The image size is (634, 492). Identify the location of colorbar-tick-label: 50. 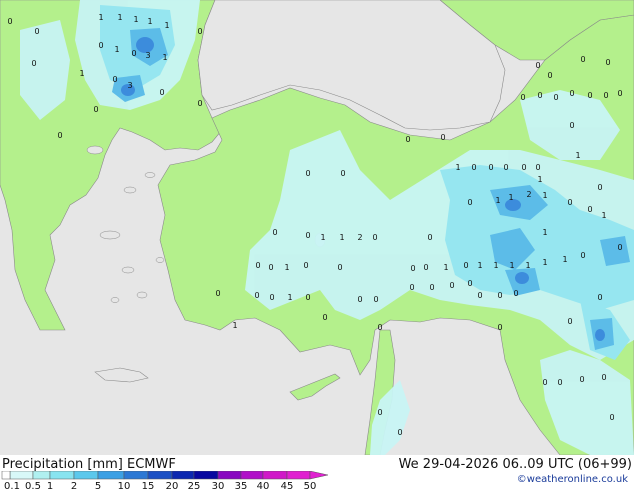
(310, 486).